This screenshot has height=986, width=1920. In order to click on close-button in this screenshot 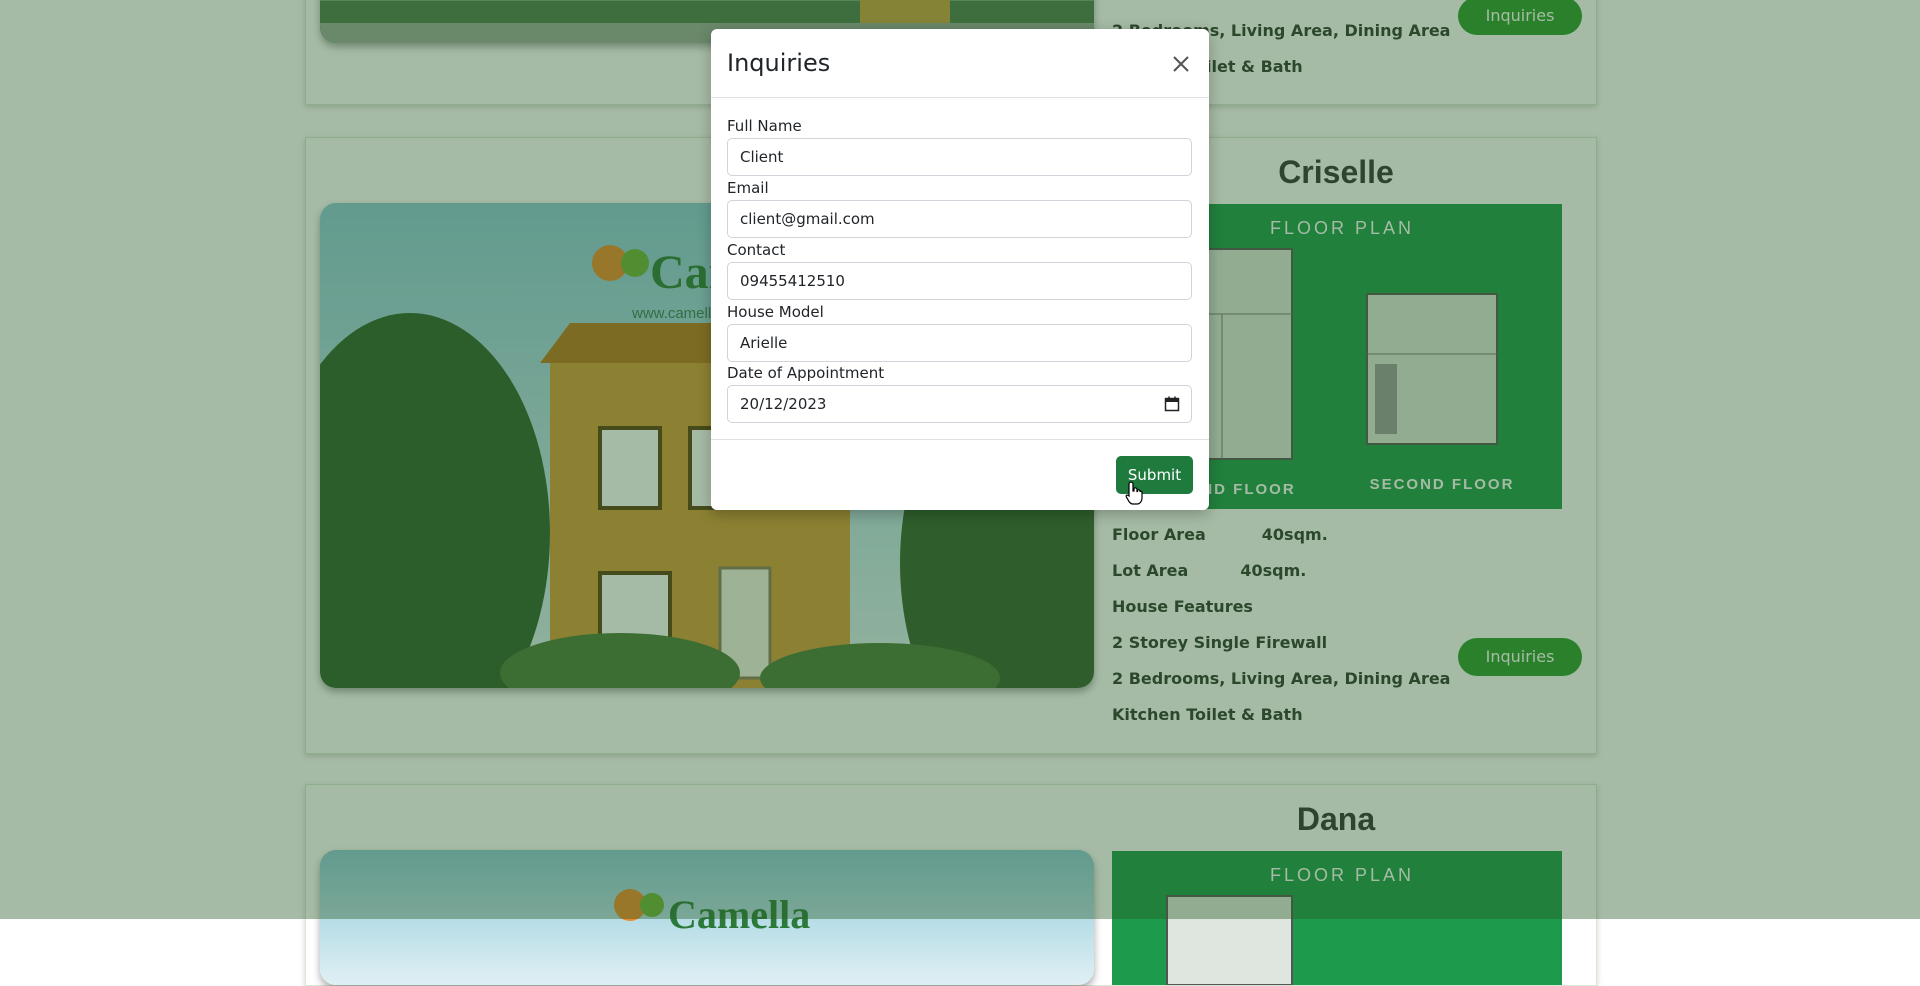, I will do `click(1181, 64)`.